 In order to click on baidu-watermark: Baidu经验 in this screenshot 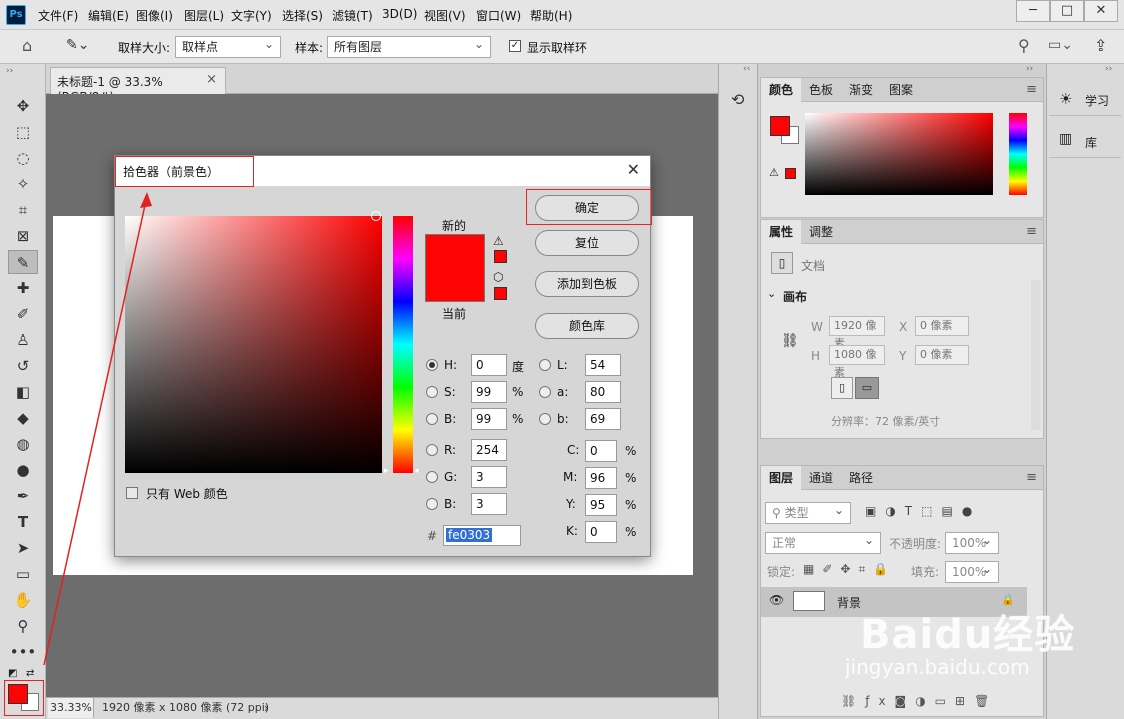, I will do `click(968, 635)`.